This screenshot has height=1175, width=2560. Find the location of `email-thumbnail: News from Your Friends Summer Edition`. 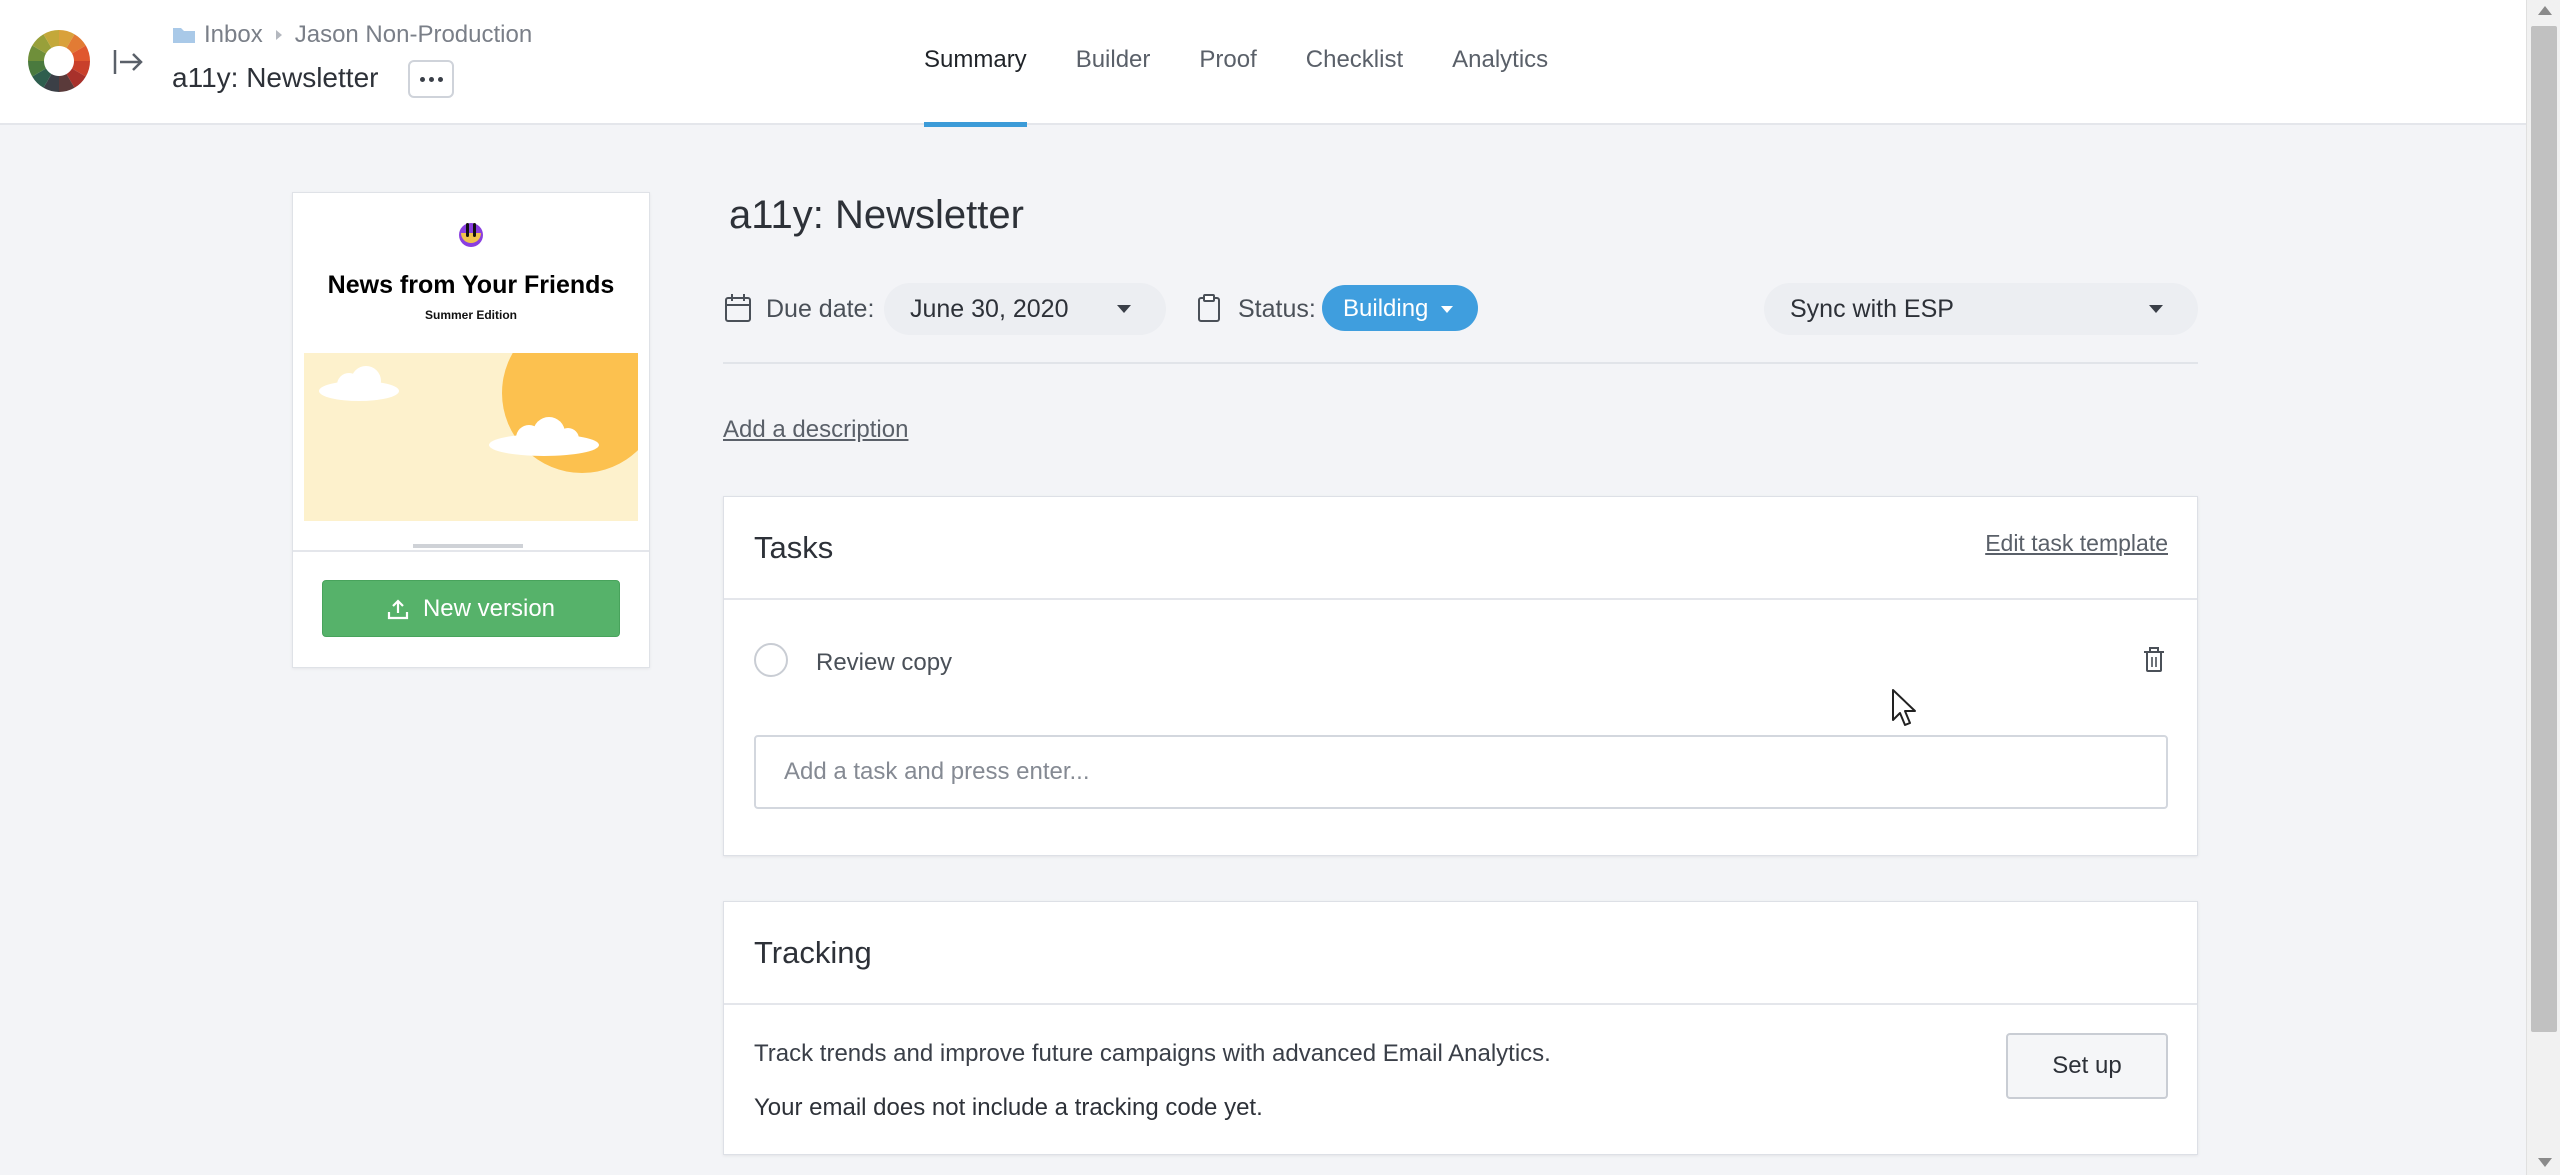

email-thumbnail: News from Your Friends Summer Edition is located at coordinates (471, 372).